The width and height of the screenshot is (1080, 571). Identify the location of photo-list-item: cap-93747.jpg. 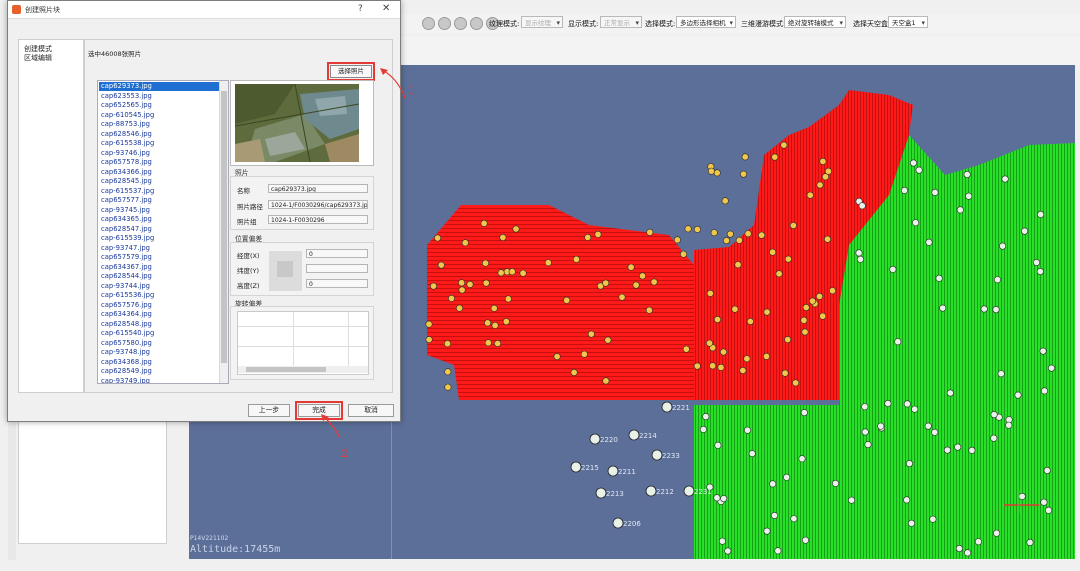
(159, 248).